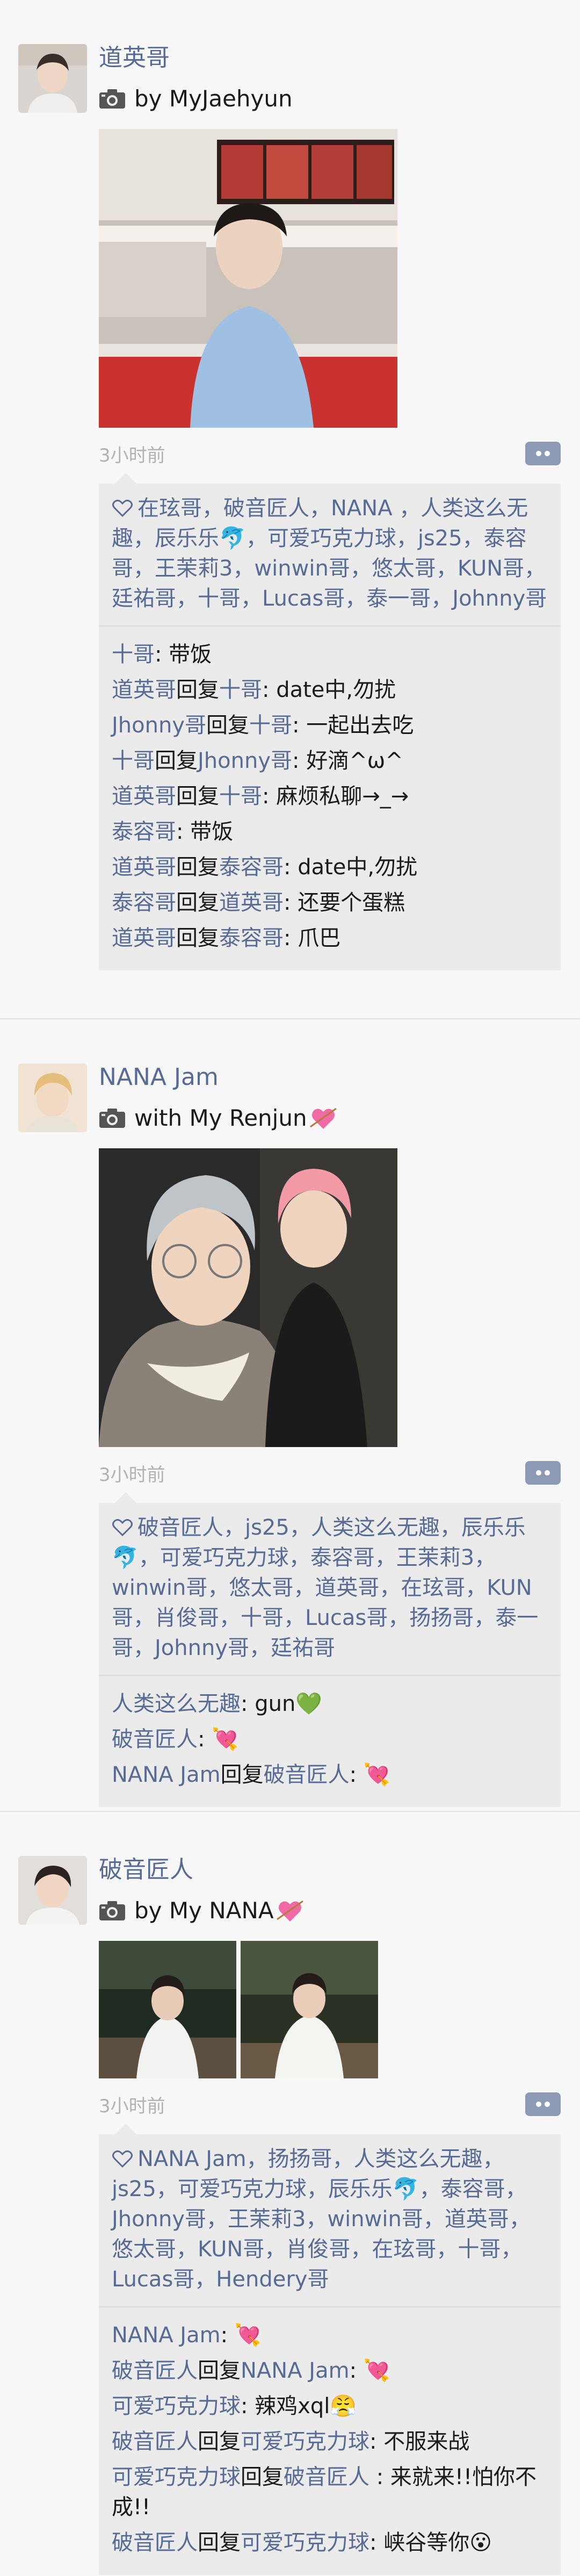 The height and width of the screenshot is (2576, 580). What do you see at coordinates (330, 2477) in the screenshot?
I see `reply-to-user: 破音匠人` at bounding box center [330, 2477].